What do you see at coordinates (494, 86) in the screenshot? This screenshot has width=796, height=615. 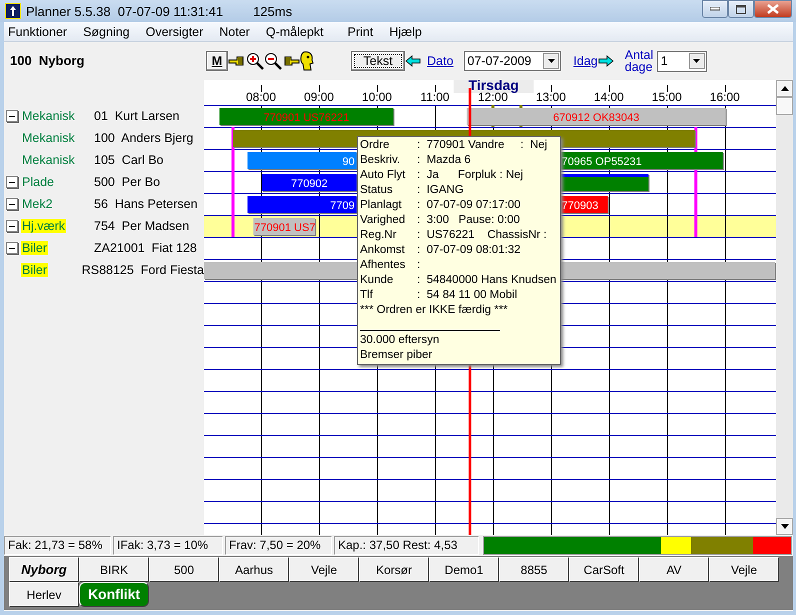 I see `day-label: Tirsdag` at bounding box center [494, 86].